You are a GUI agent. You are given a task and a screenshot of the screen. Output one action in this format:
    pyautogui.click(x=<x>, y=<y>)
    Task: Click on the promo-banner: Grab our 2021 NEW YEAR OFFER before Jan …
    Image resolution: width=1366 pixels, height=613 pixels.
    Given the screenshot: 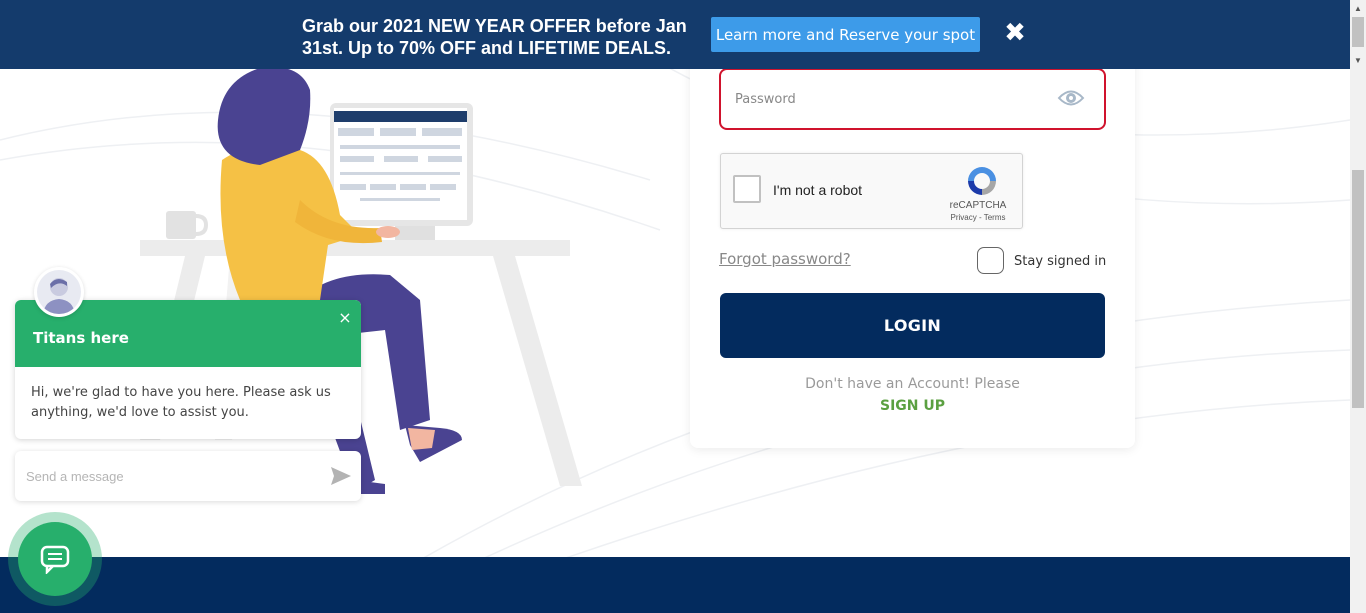 What is the action you would take?
    pyautogui.click(x=675, y=34)
    